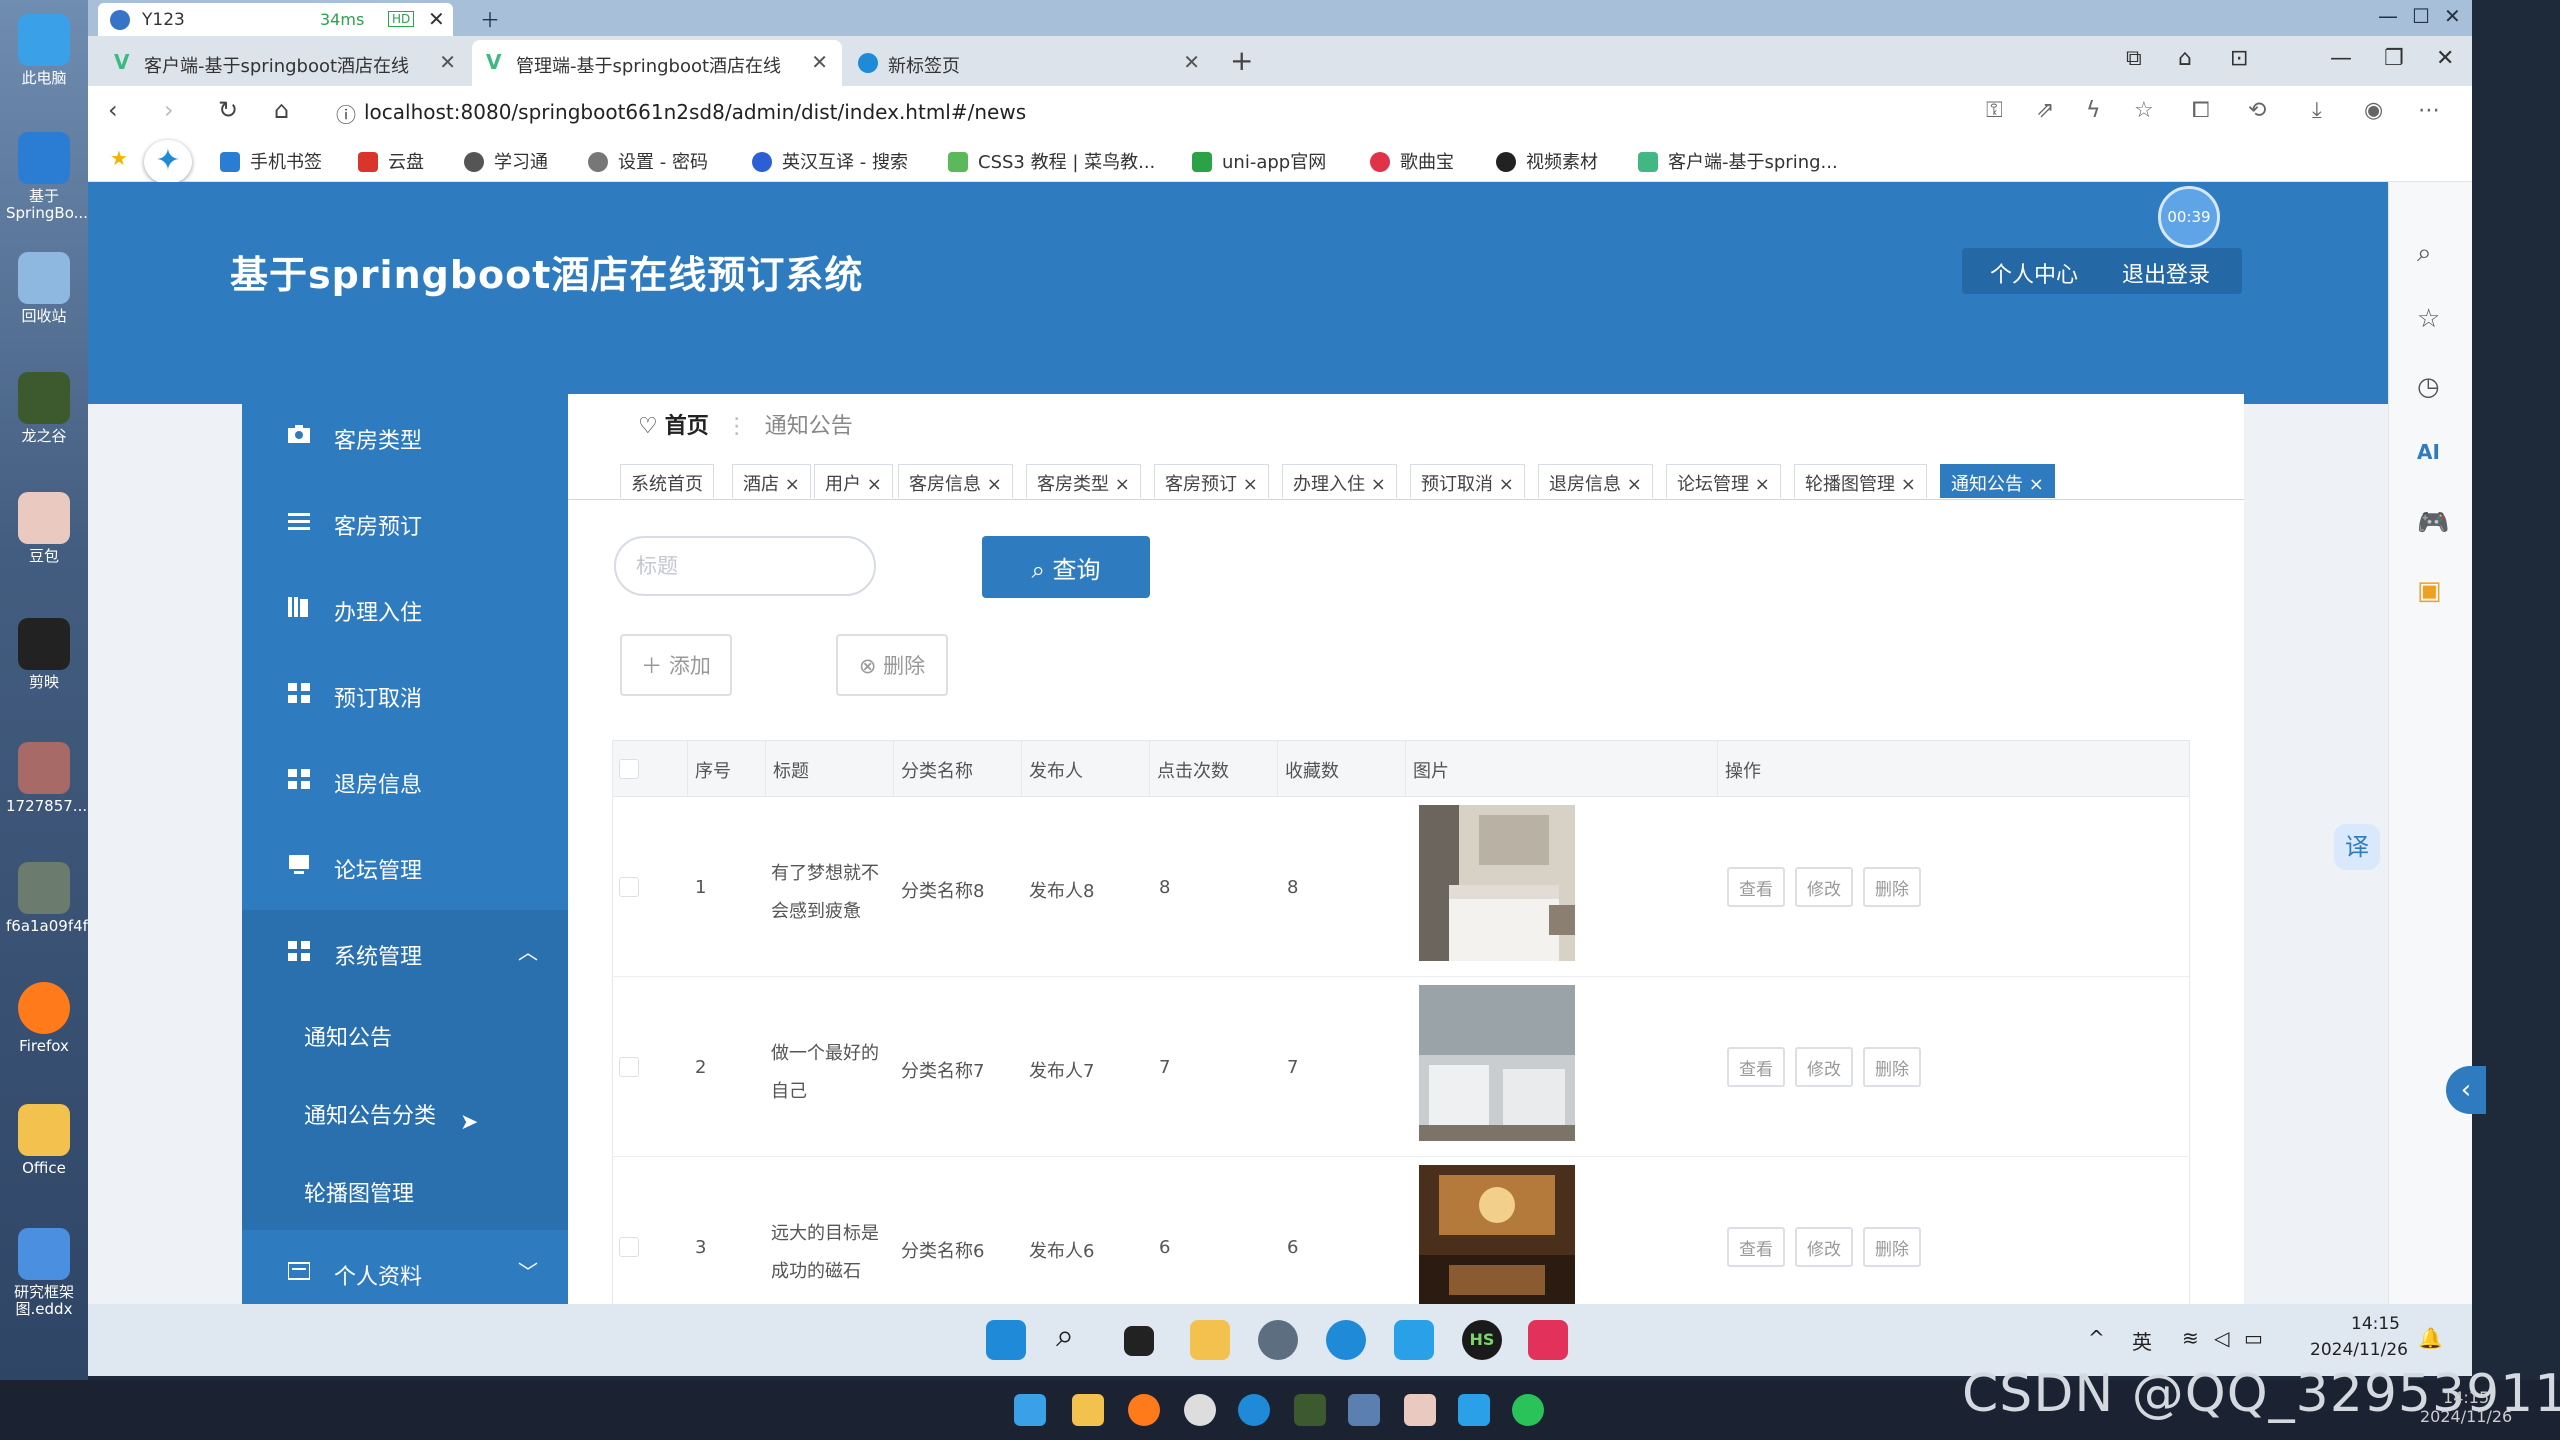  Describe the element at coordinates (1547, 161) in the screenshot. I see `bookmark-item: 视频素材` at that location.